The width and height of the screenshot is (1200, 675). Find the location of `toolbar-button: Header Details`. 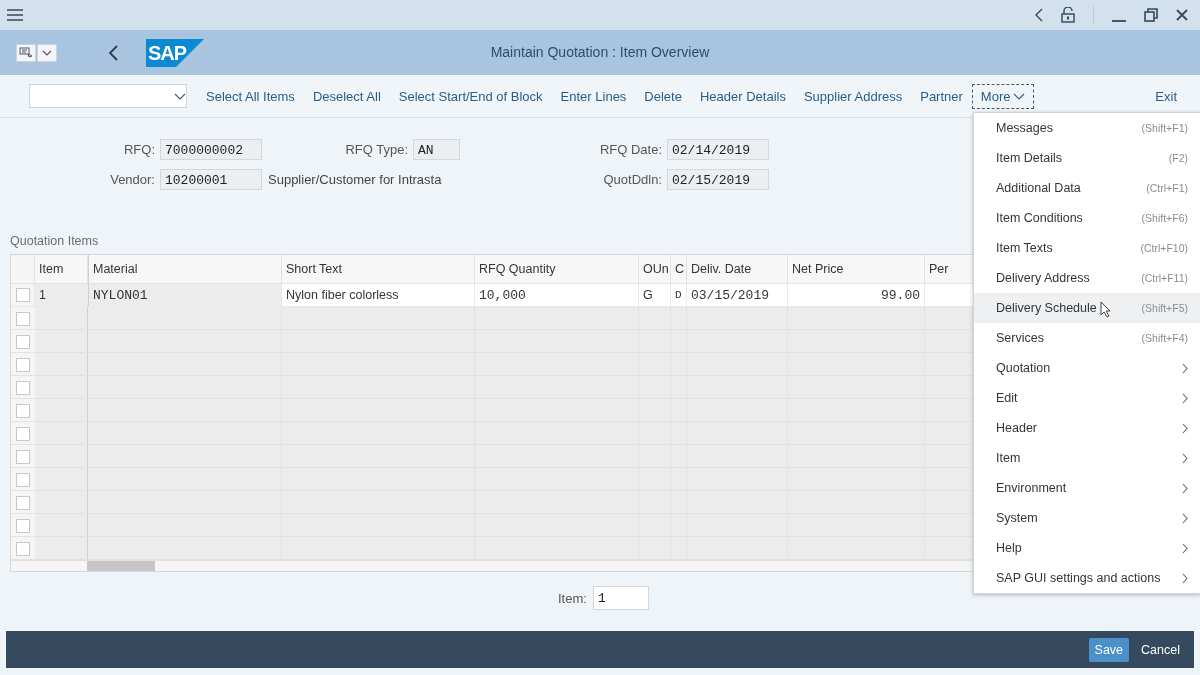

toolbar-button: Header Details is located at coordinates (742, 96).